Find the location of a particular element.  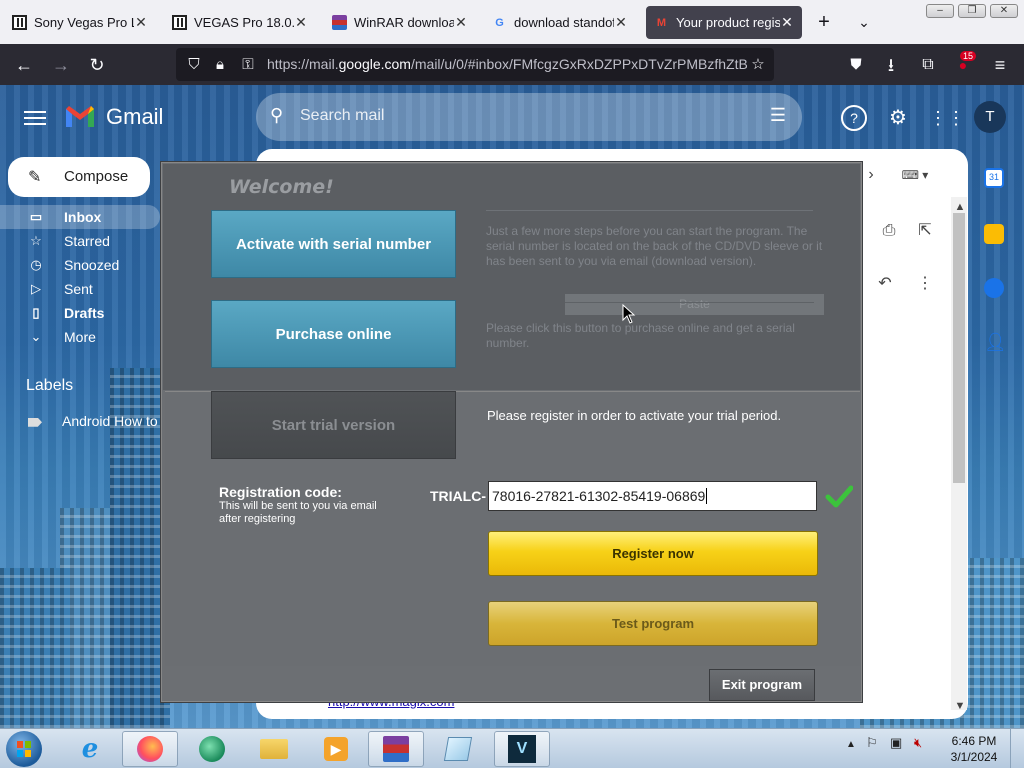

show-desktop-button is located at coordinates (1017, 748).